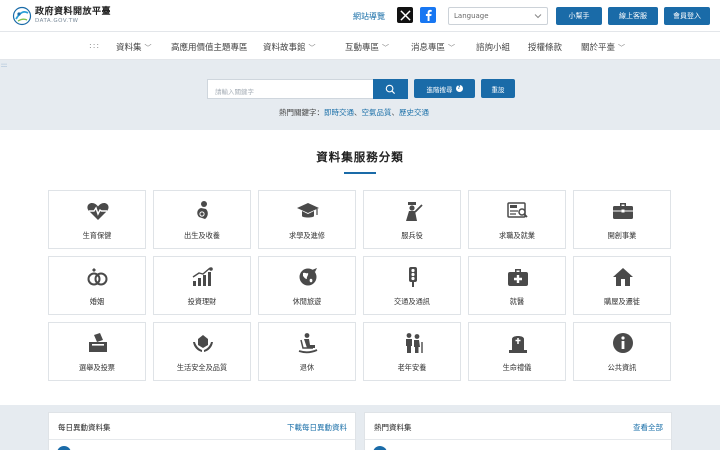 This screenshot has width=720, height=450. What do you see at coordinates (203, 277) in the screenshot?
I see `investment-chart-icon` at bounding box center [203, 277].